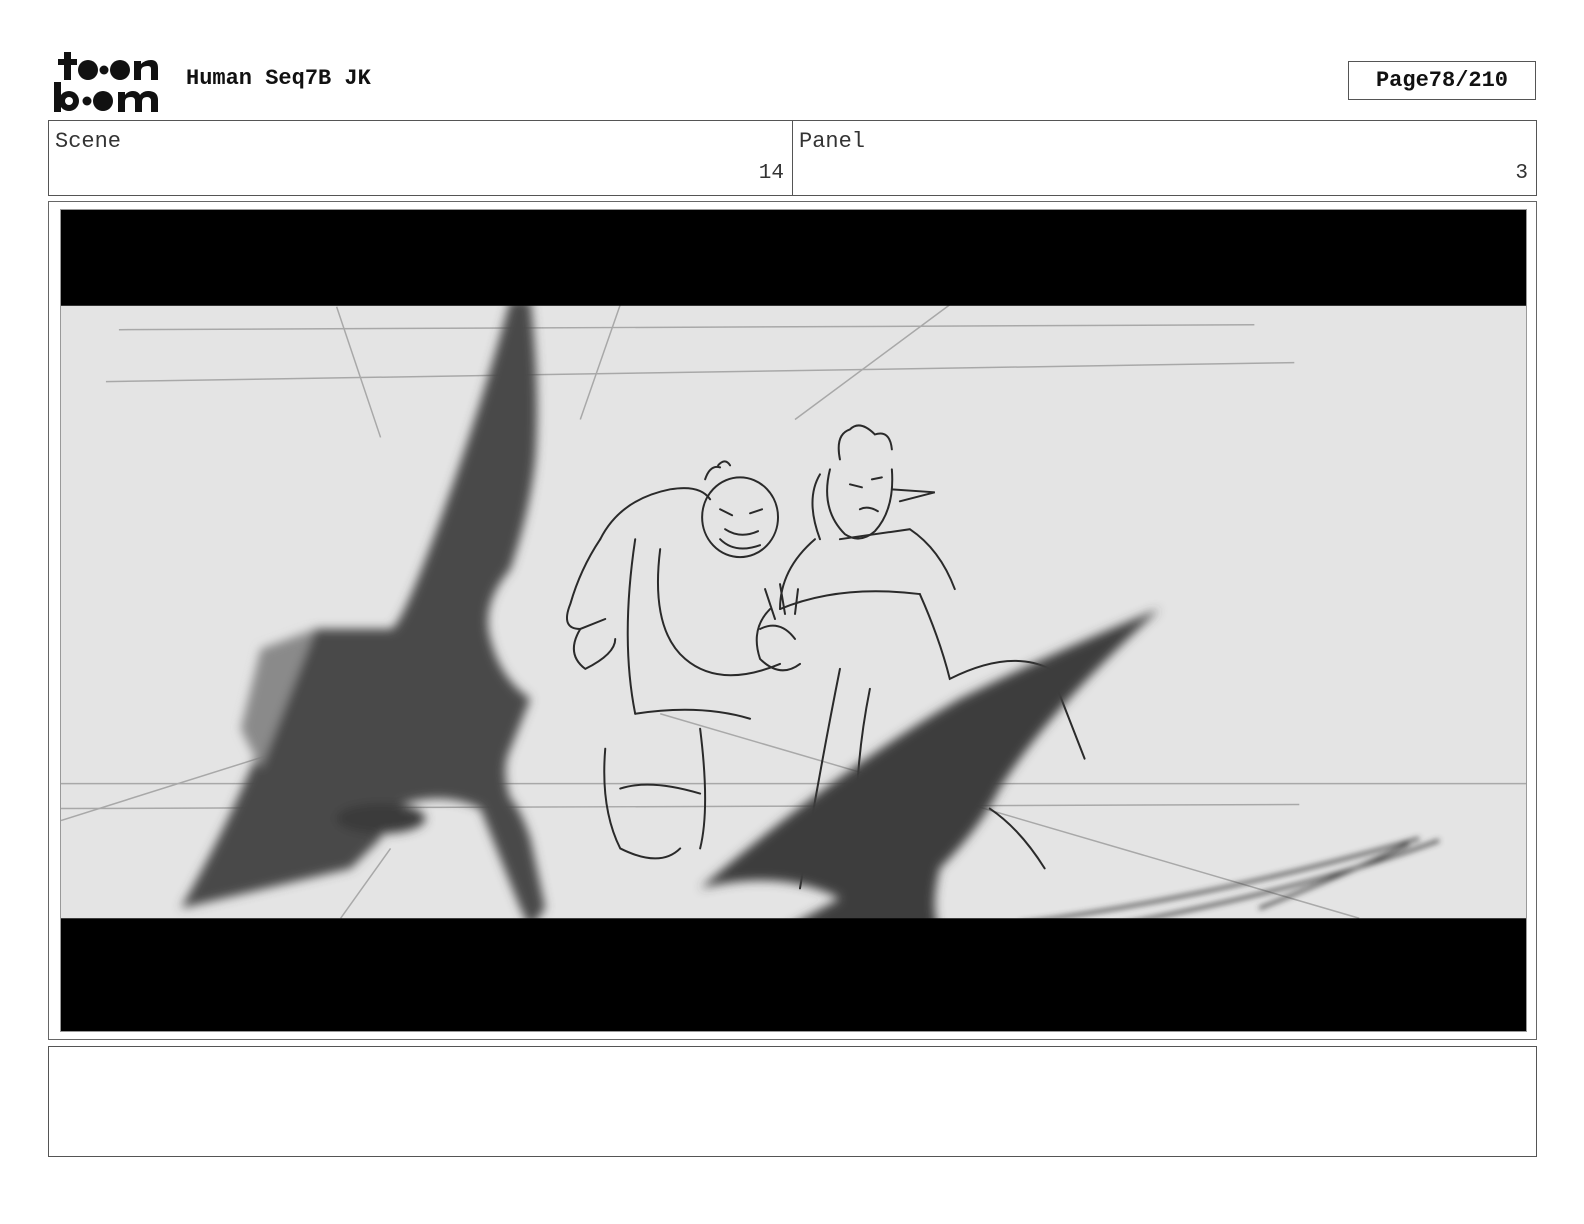  I want to click on panel-number: 3, so click(1521, 173).